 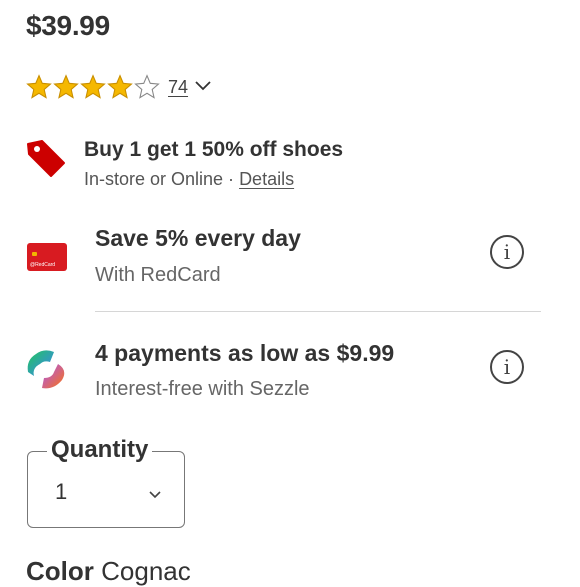 I want to click on star-empty-icon, so click(x=147, y=87).